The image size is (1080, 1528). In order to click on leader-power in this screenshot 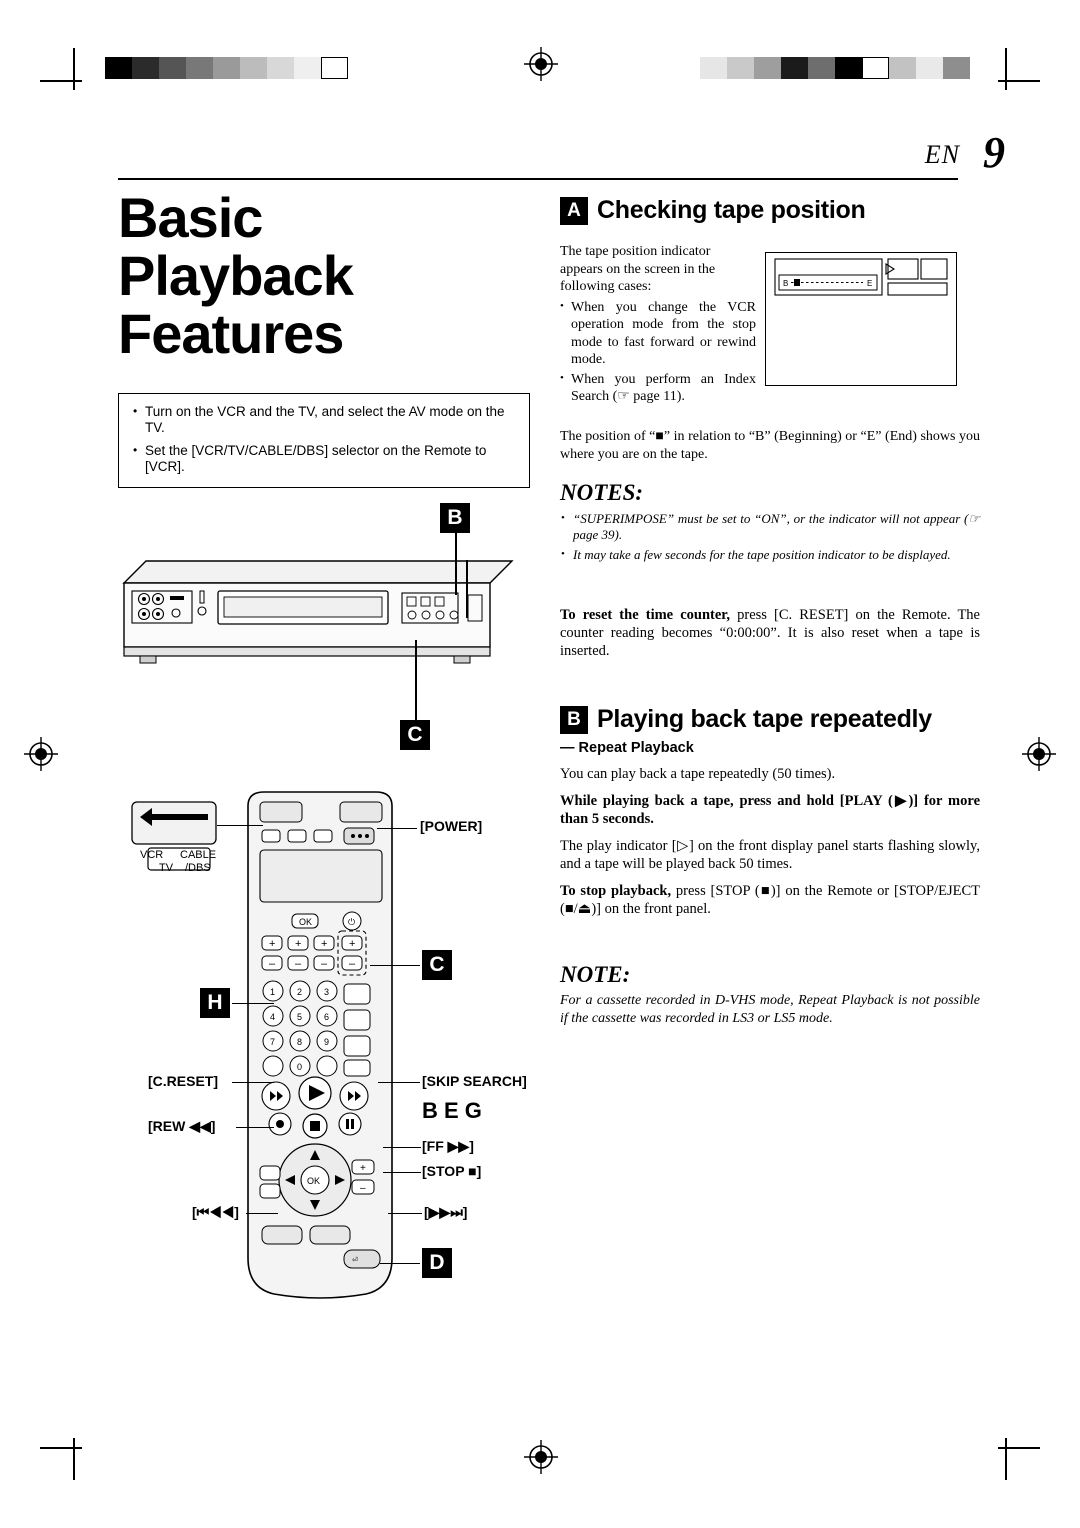, I will do `click(397, 829)`.